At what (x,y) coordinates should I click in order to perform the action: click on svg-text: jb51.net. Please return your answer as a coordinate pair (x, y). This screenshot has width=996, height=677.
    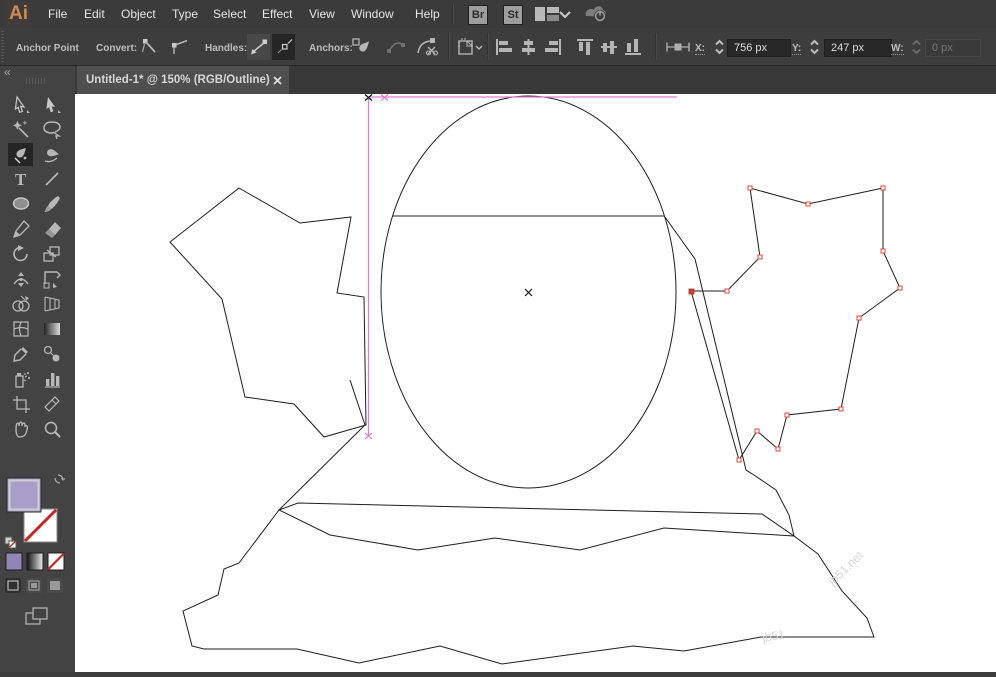
    Looking at the image, I should click on (846, 568).